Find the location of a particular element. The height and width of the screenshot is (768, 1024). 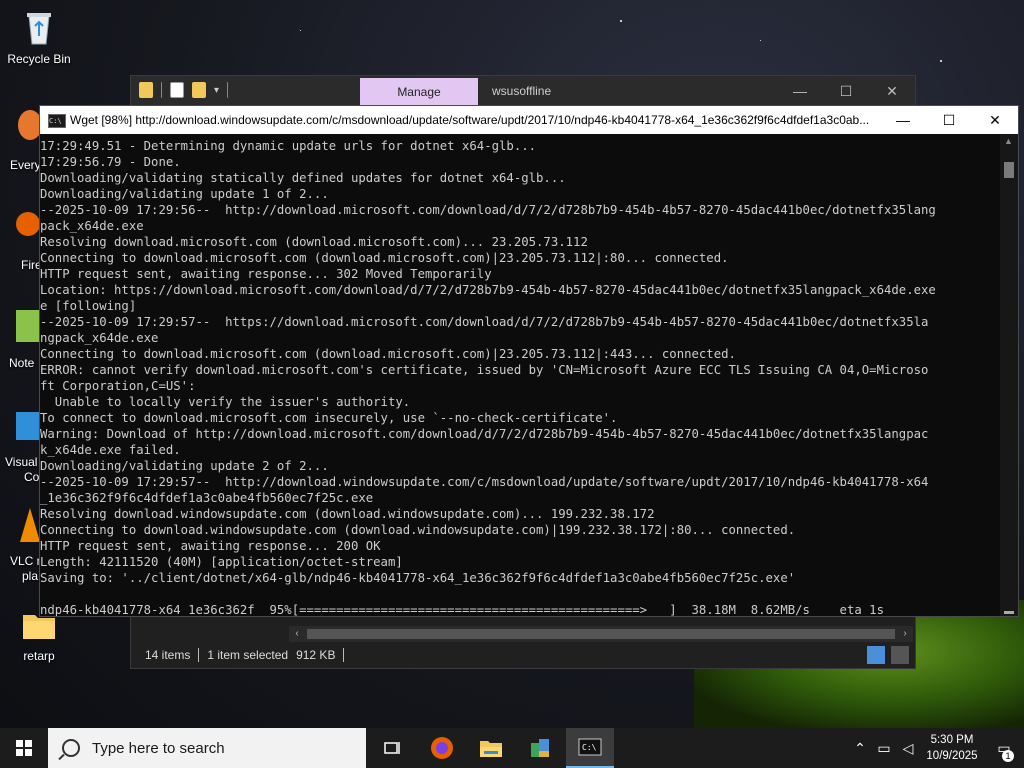

taskbar-app is located at coordinates (540, 748).